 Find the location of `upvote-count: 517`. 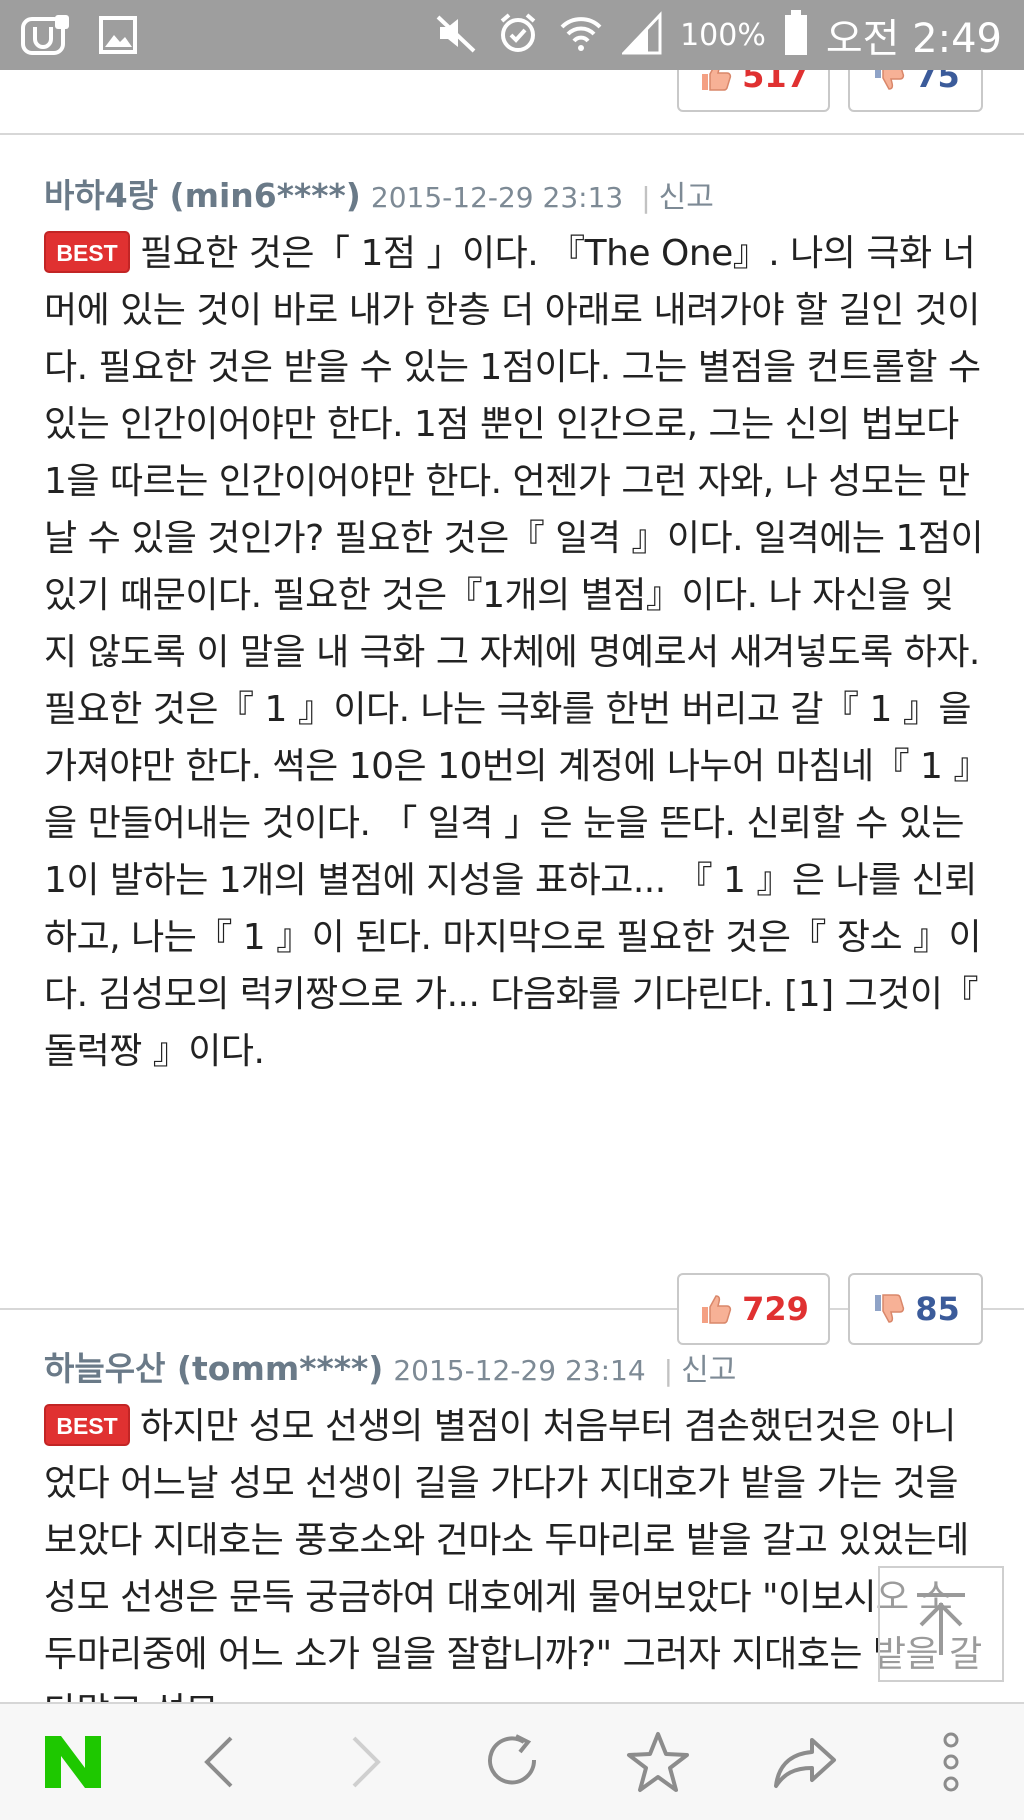

upvote-count: 517 is located at coordinates (775, 82).